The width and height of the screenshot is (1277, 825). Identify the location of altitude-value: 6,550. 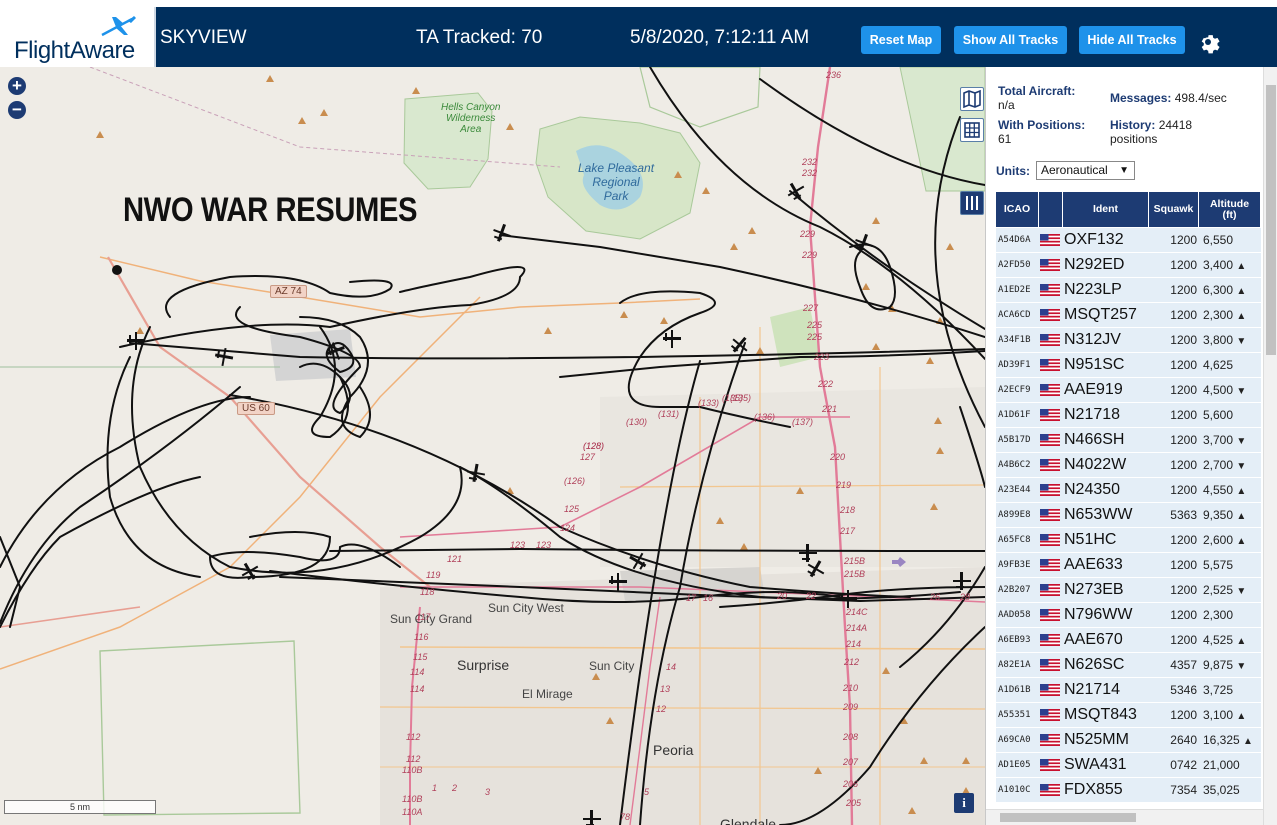
(1218, 240).